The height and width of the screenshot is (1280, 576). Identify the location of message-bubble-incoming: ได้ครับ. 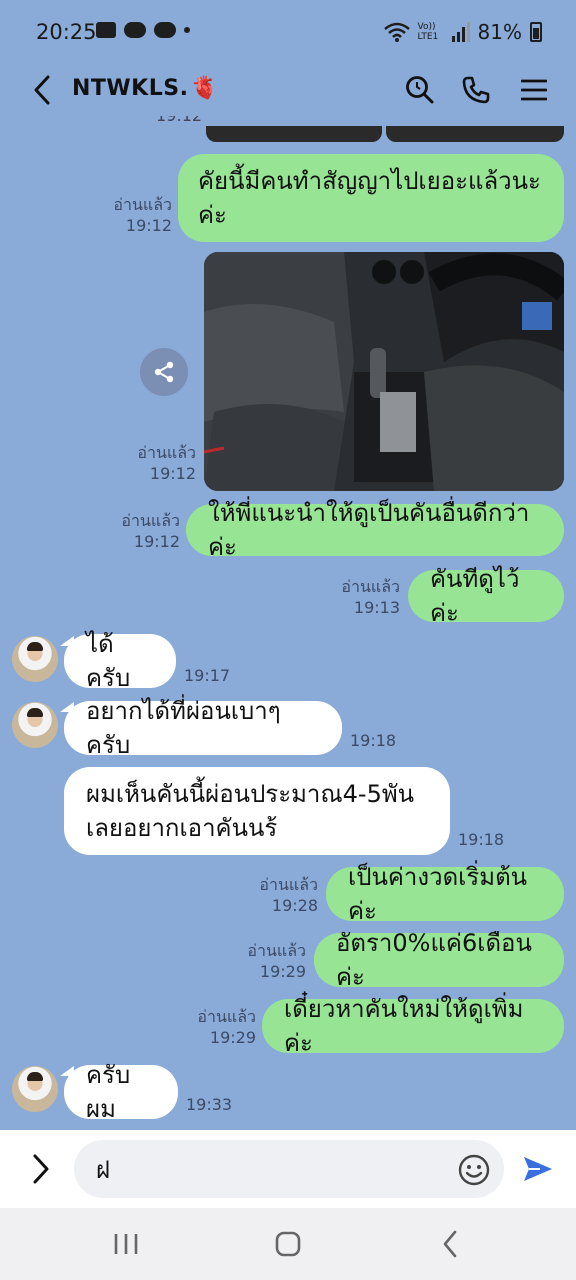
(120, 661).